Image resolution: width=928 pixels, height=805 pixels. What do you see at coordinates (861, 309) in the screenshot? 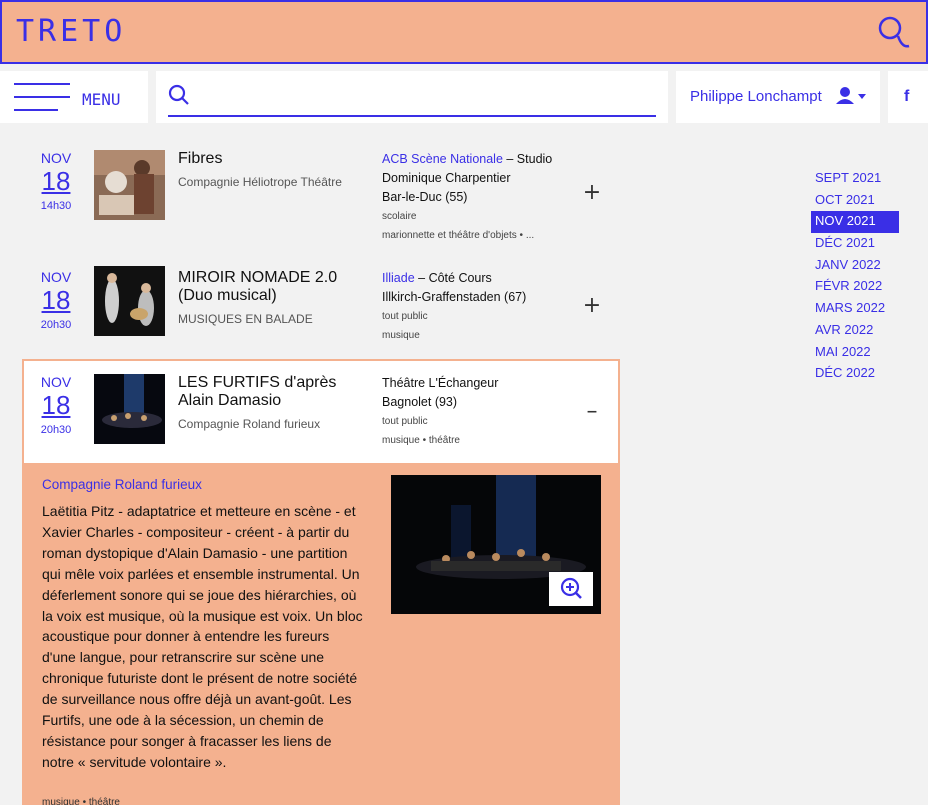
I see `month-link: MARS 2022` at bounding box center [861, 309].